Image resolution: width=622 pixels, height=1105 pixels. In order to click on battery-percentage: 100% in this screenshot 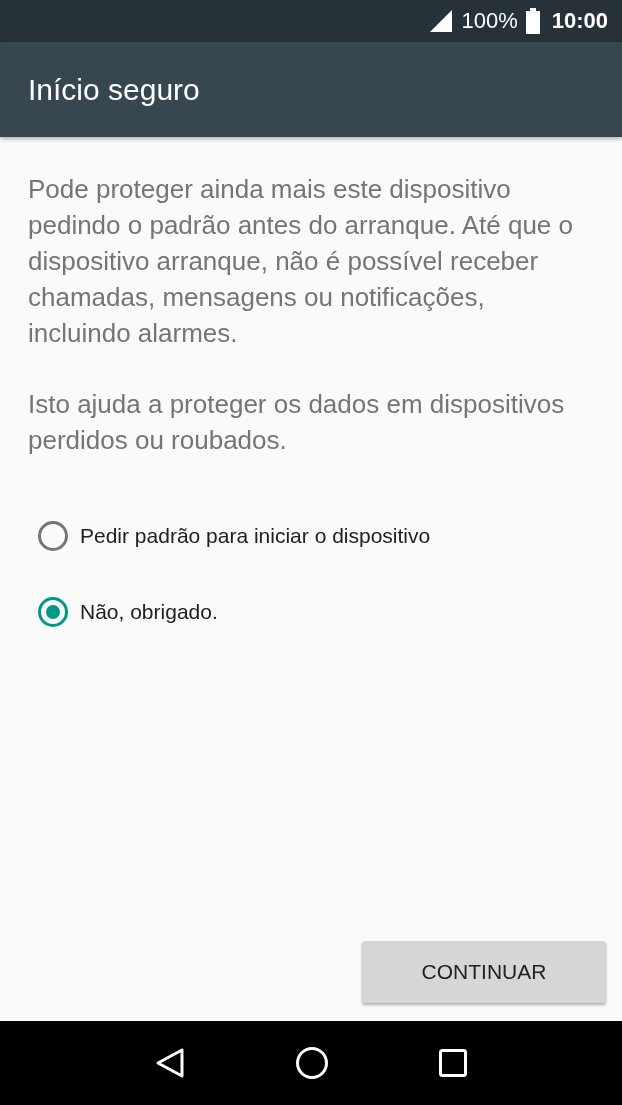, I will do `click(489, 21)`.